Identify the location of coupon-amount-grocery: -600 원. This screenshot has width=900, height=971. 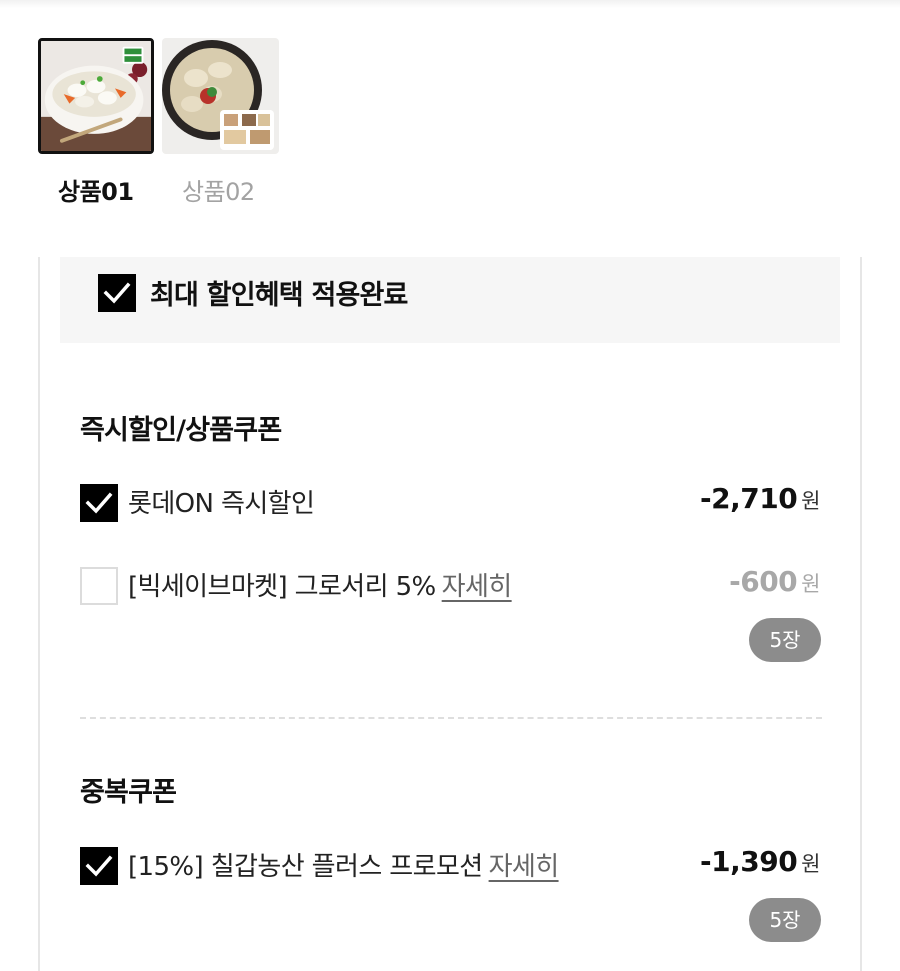
(774, 581).